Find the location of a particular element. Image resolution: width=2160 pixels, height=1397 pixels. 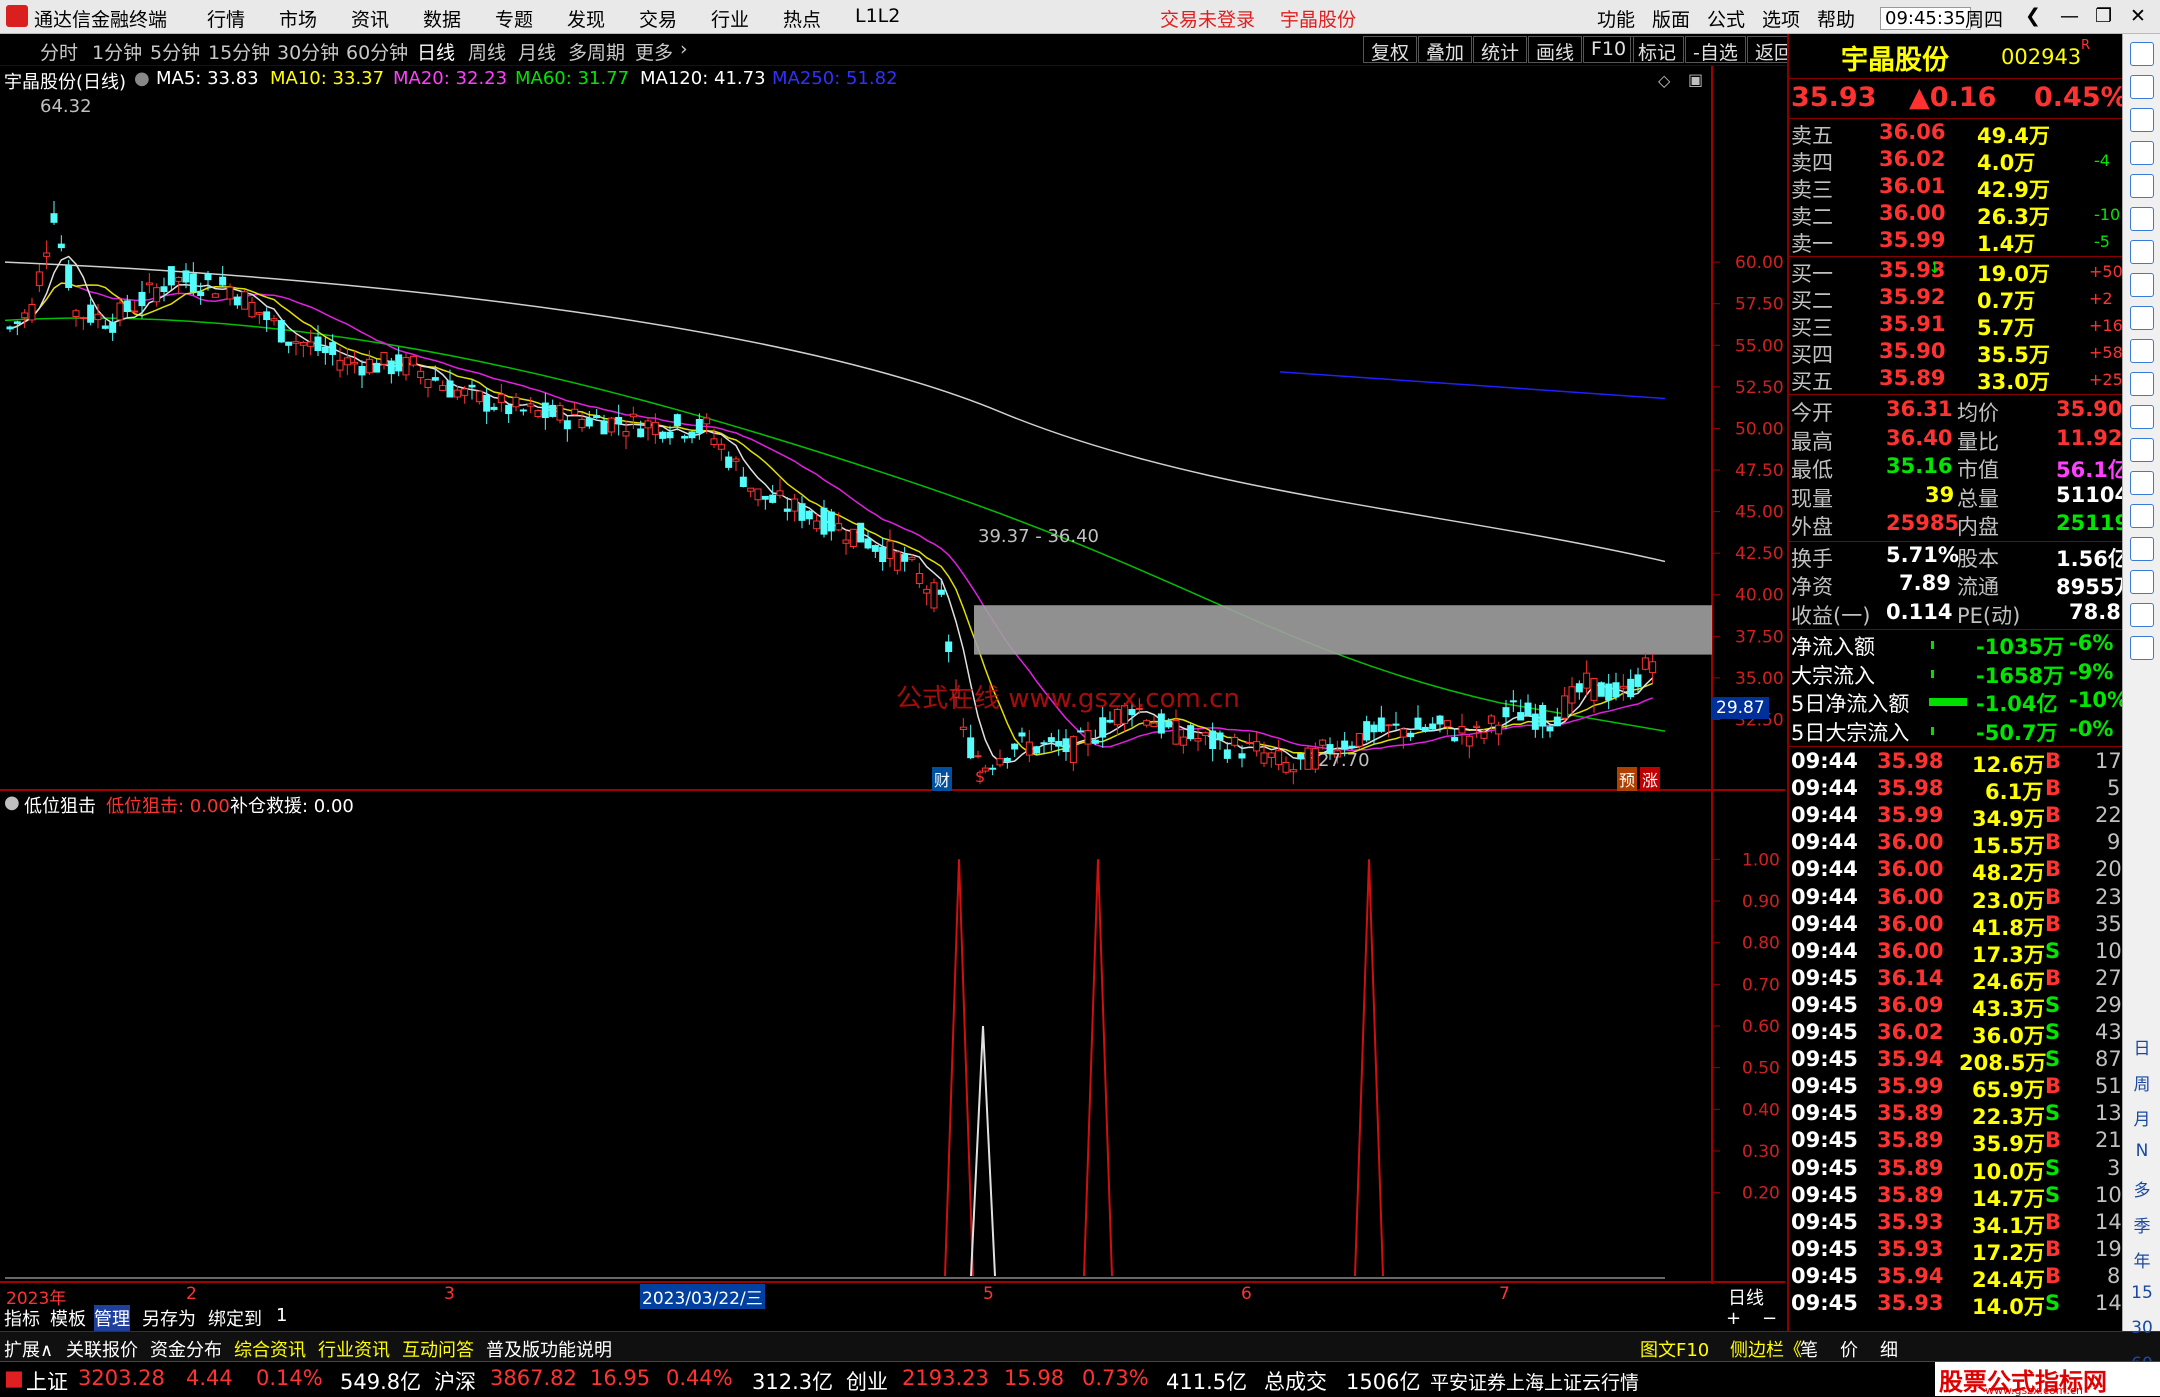

down-arrow-icon is located at coordinates (2142, 120).